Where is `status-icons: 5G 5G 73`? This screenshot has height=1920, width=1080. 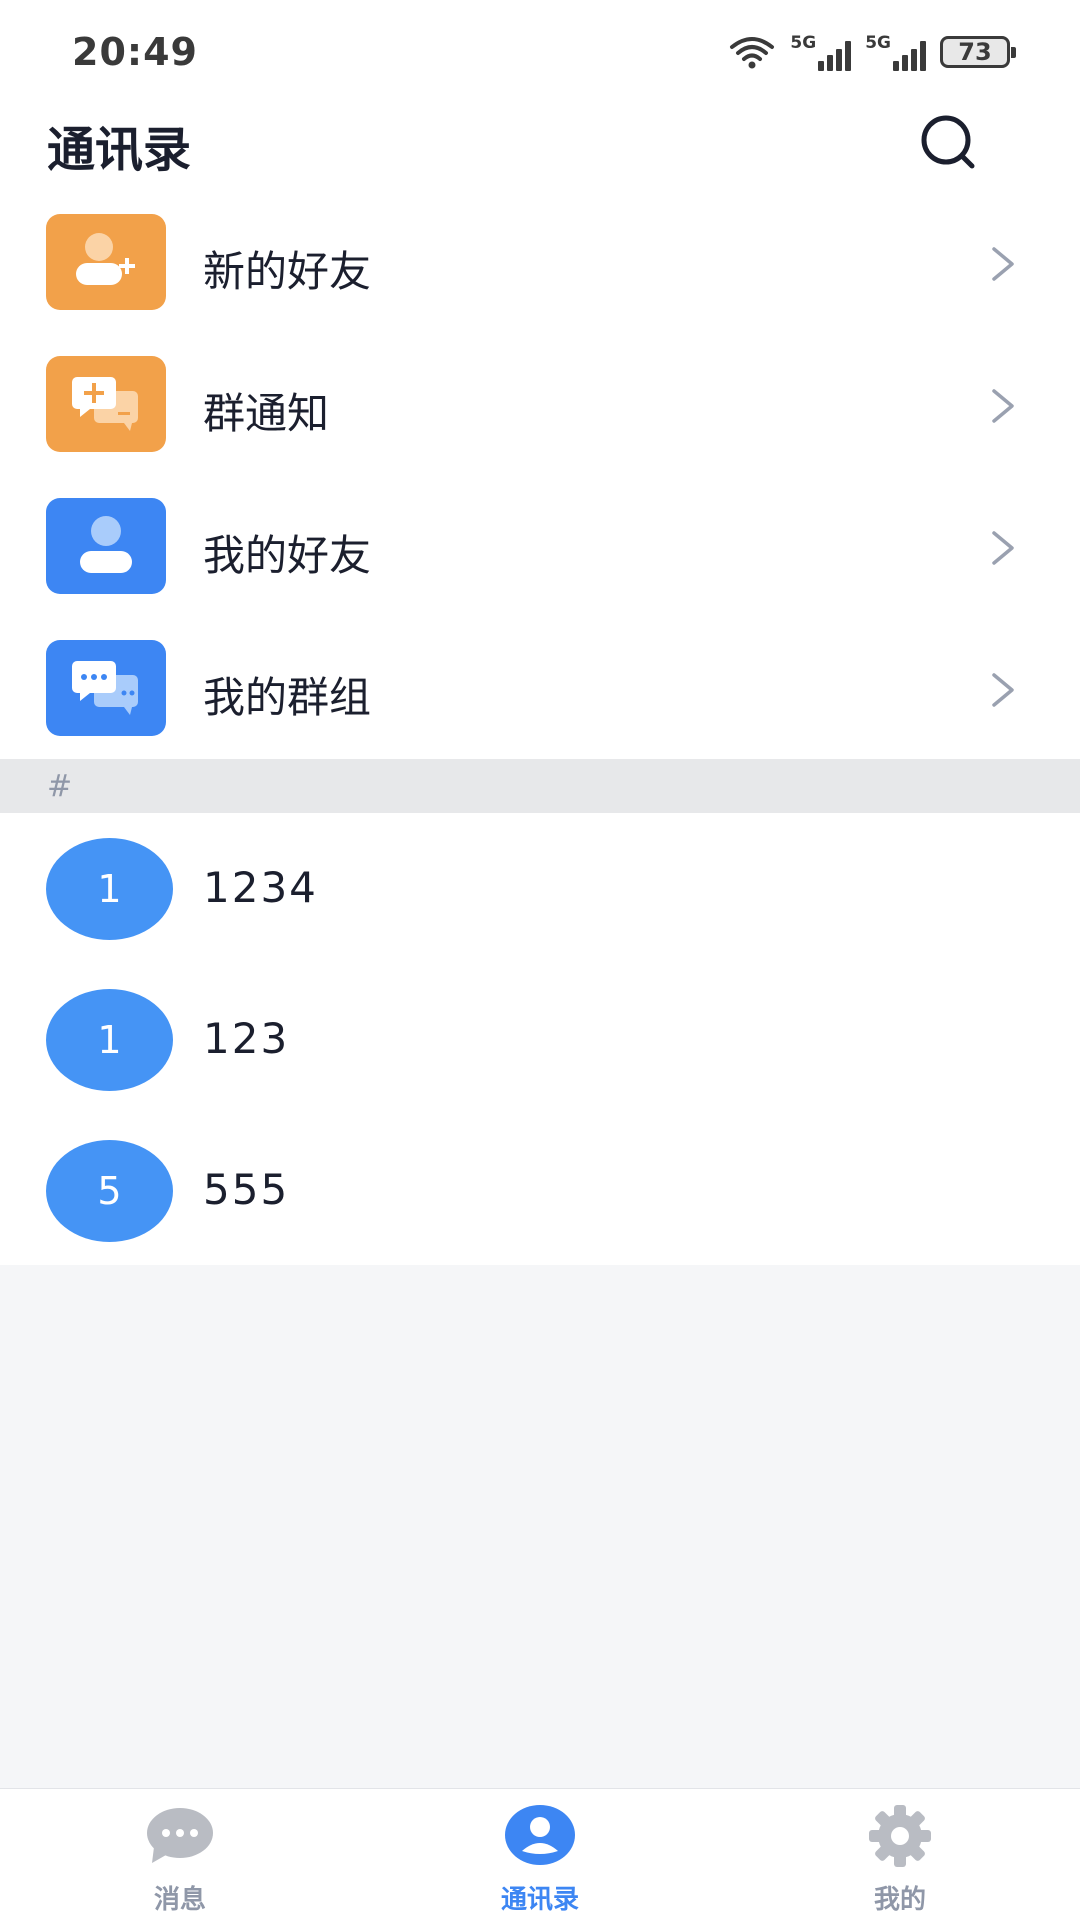
status-icons: 5G 5G 73 is located at coordinates (872, 52).